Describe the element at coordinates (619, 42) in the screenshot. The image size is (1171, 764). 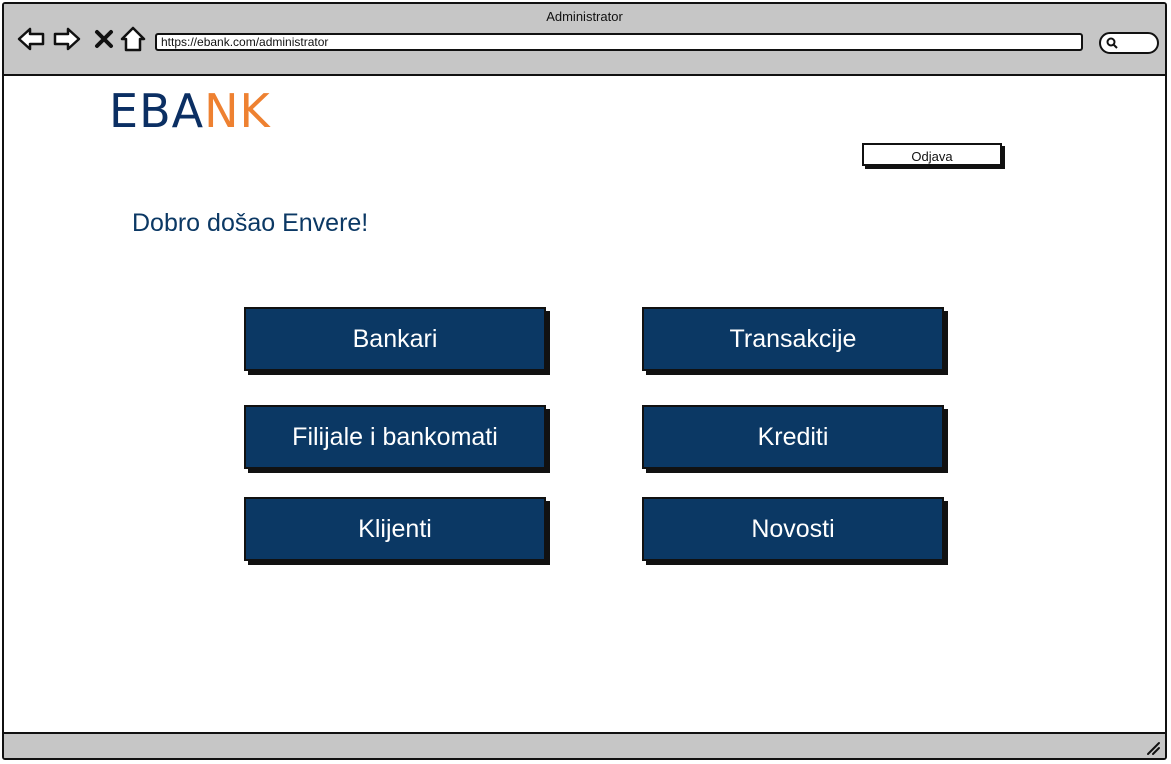
I see `address-bar: https://ebank.com/administrator` at that location.